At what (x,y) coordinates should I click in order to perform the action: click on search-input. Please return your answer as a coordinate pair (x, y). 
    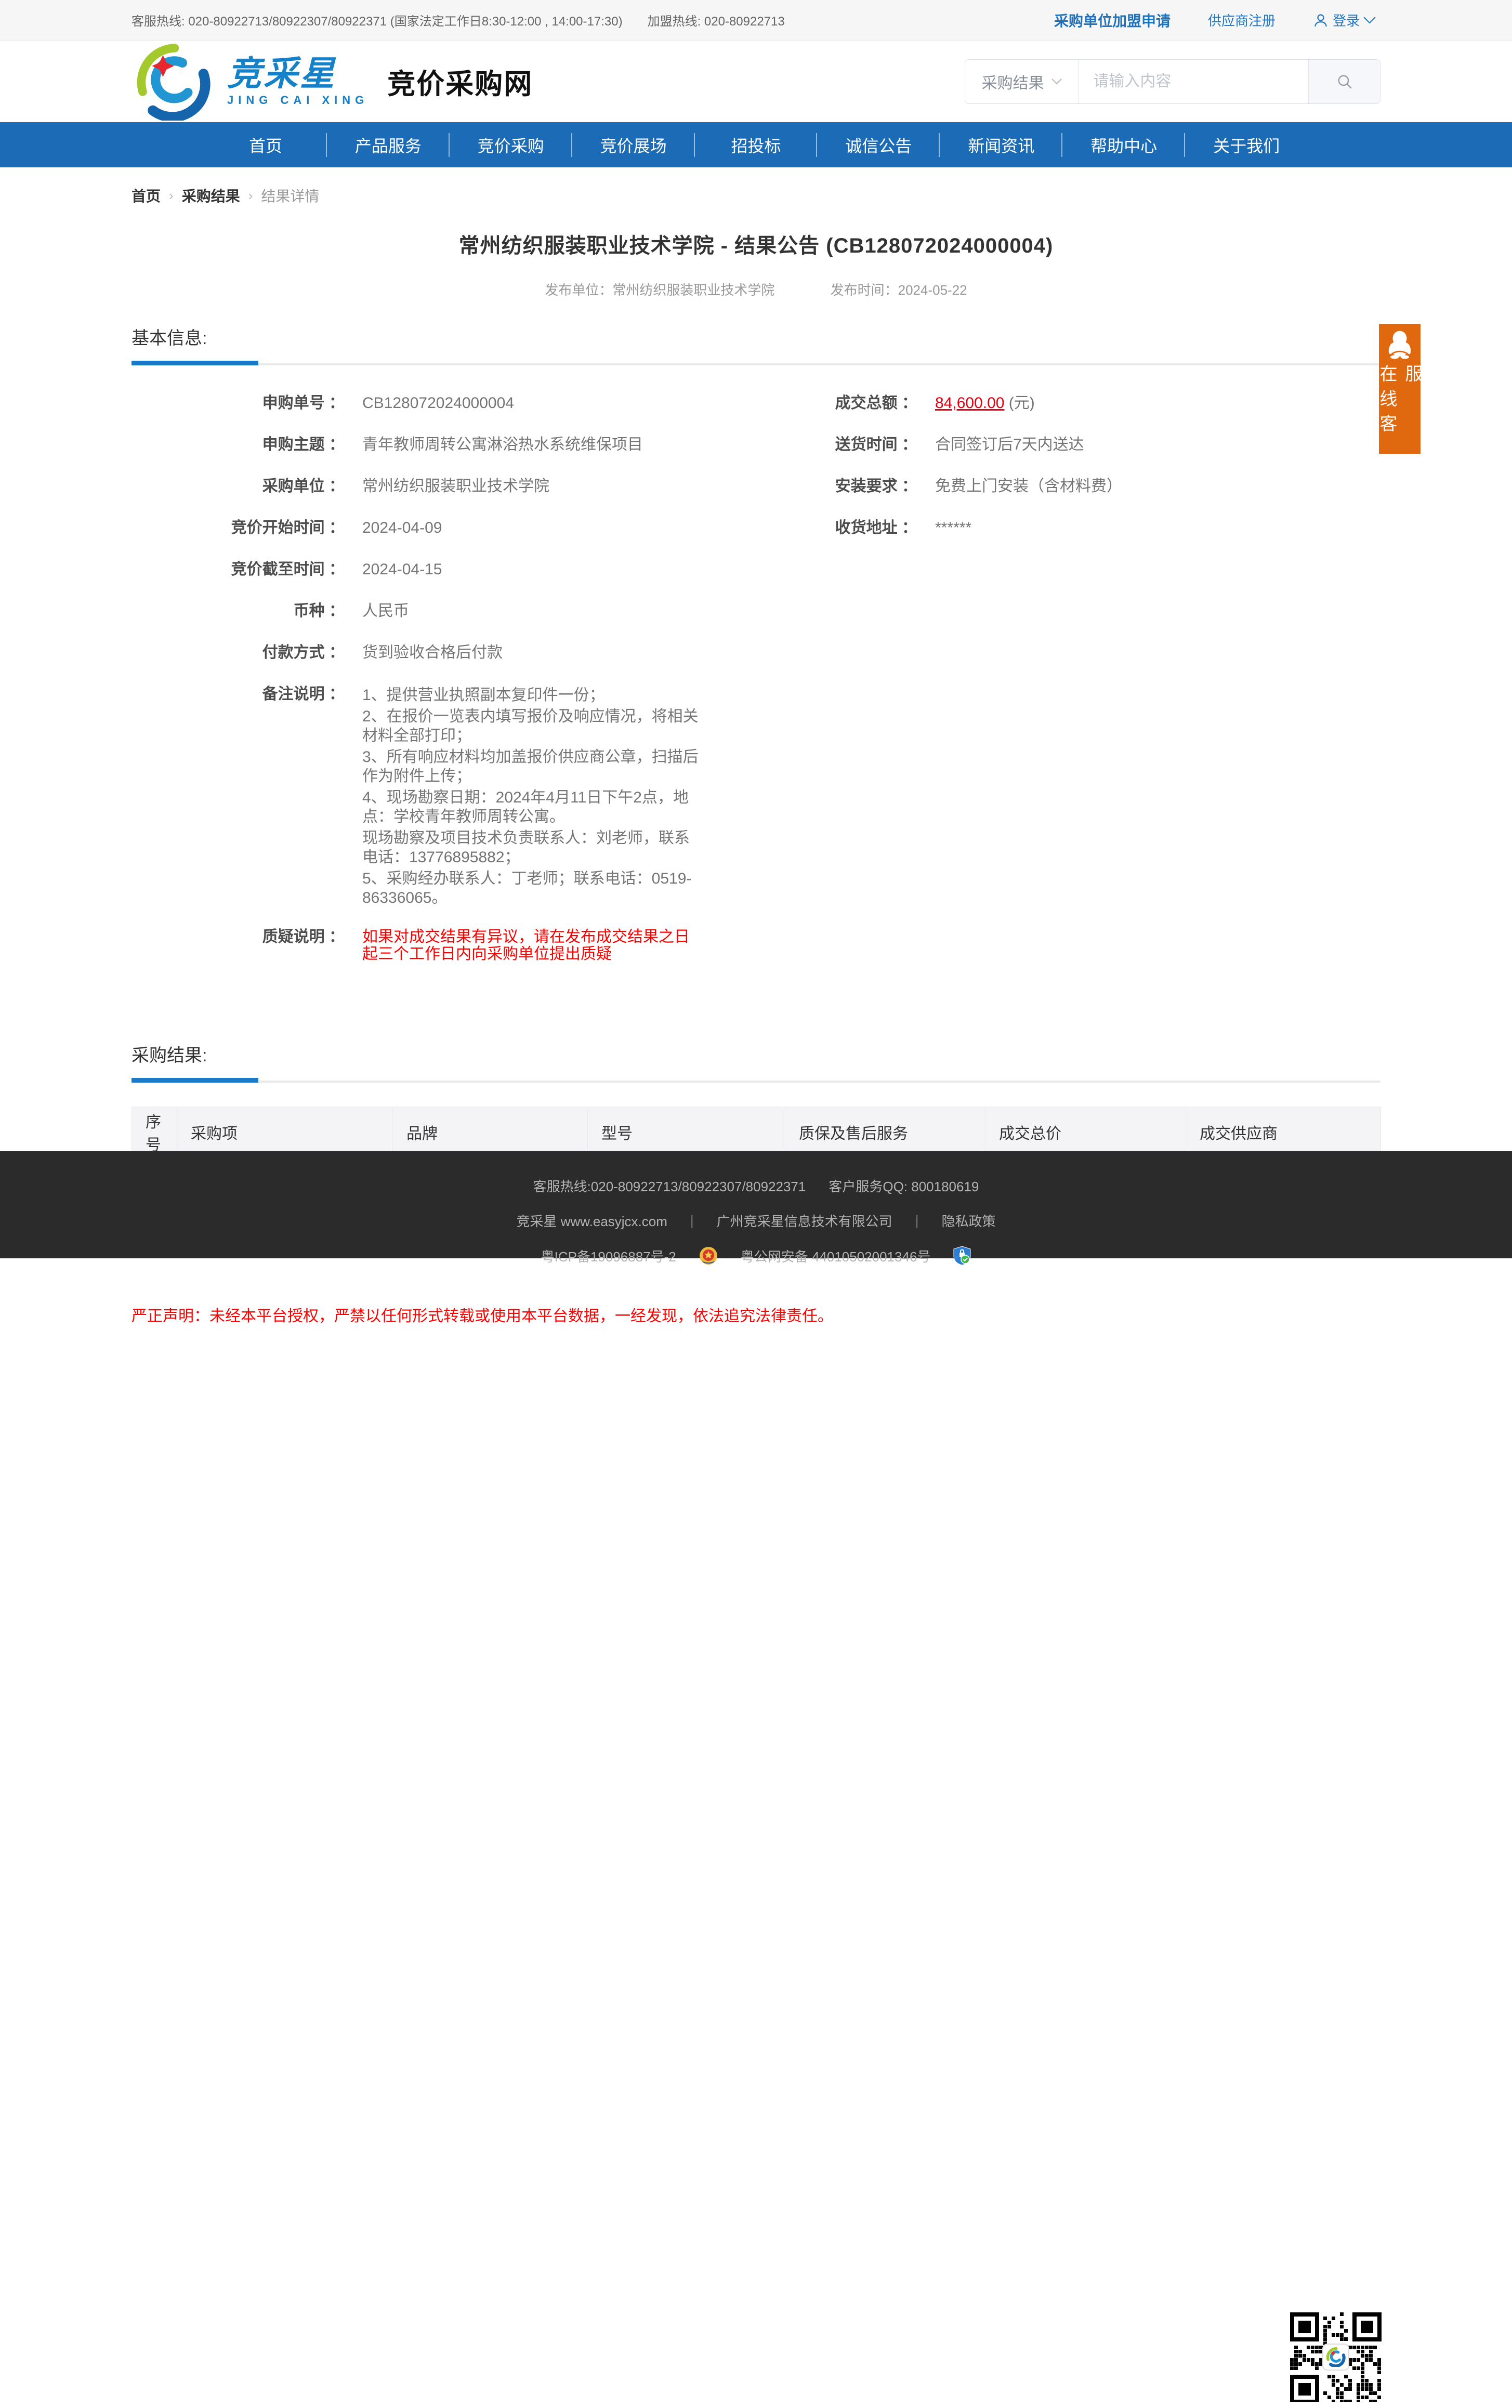
    Looking at the image, I should click on (1194, 81).